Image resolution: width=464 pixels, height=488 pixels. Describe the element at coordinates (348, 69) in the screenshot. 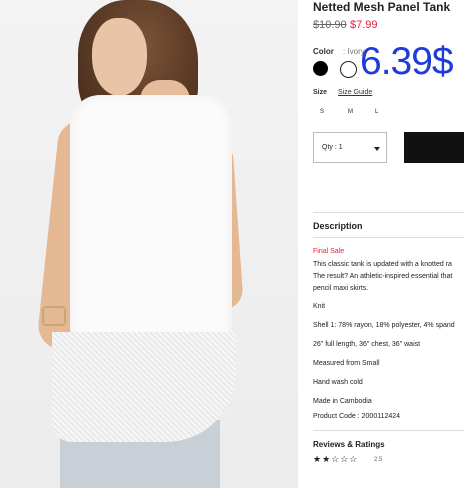

I see `swatch-ivory` at that location.